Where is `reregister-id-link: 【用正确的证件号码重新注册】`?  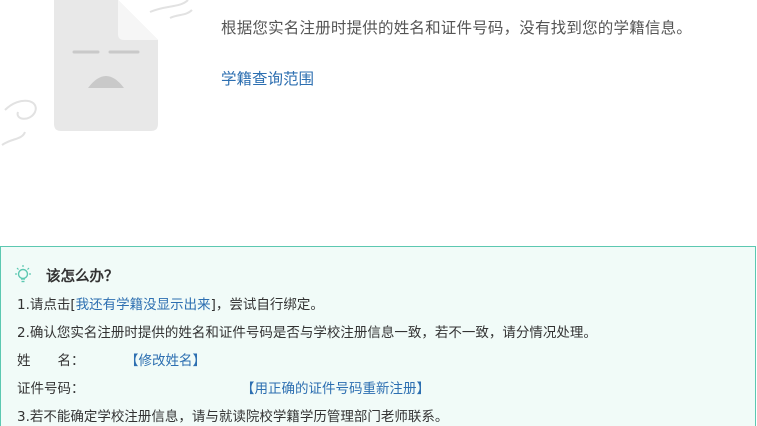 reregister-id-link: 【用正确的证件号码重新注册】 is located at coordinates (335, 387).